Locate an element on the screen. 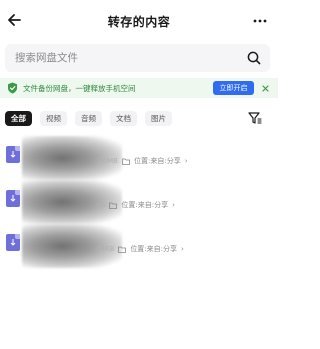  banner-text: 文件备份网盘，一键释放手机空间 is located at coordinates (79, 88).